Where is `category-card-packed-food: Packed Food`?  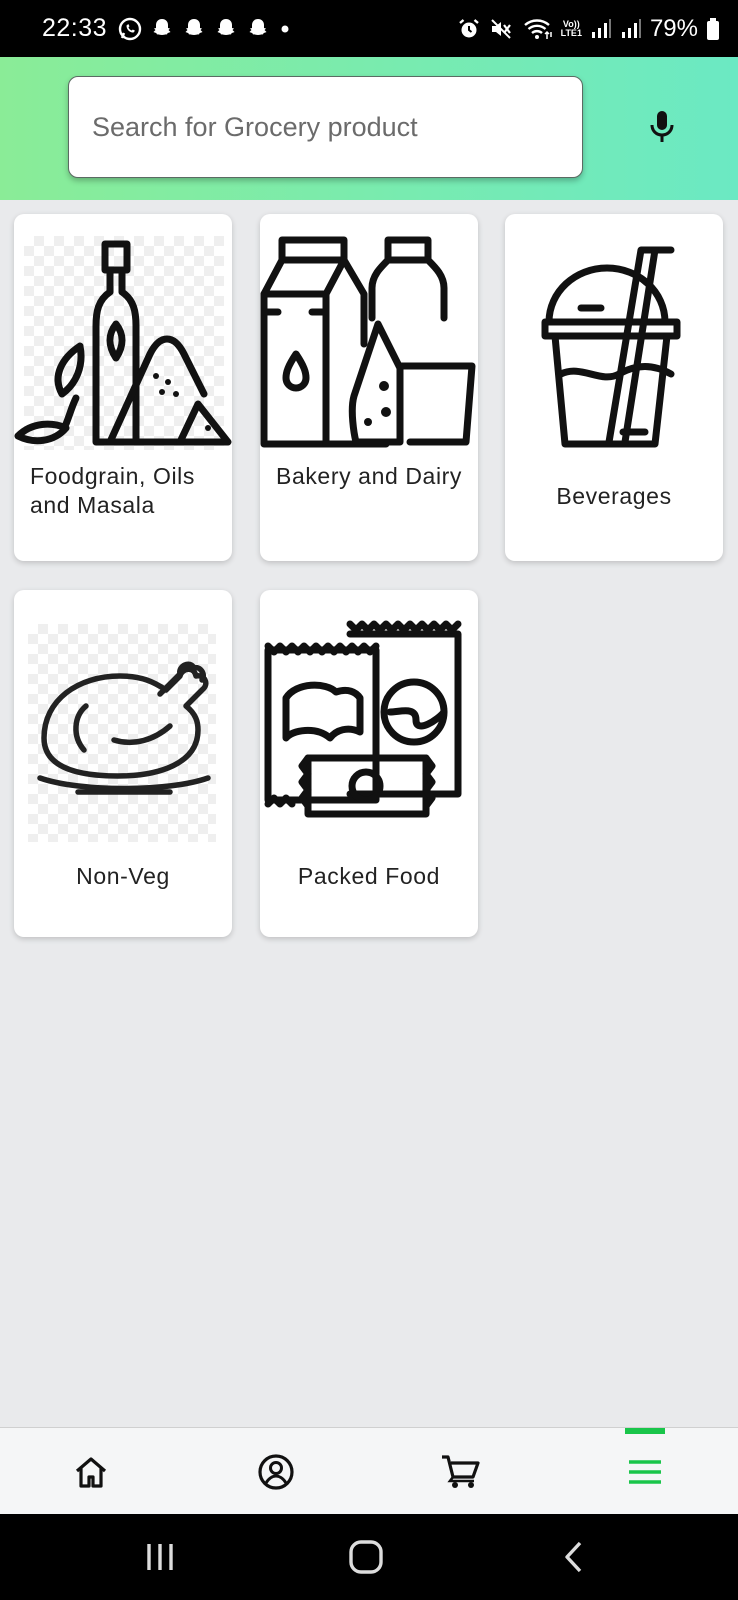 category-card-packed-food: Packed Food is located at coordinates (369, 763).